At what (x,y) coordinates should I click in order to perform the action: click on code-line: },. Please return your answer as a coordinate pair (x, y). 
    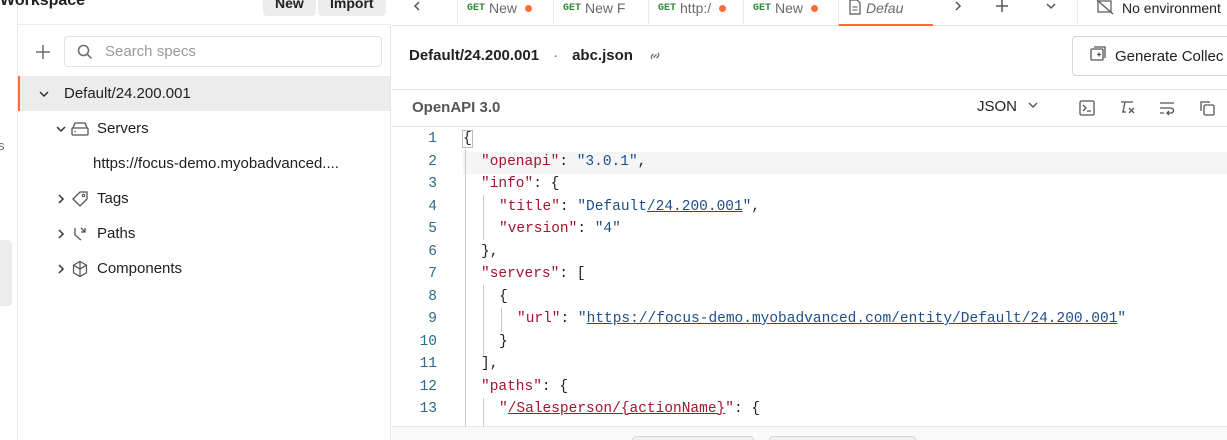
    Looking at the image, I should click on (489, 252).